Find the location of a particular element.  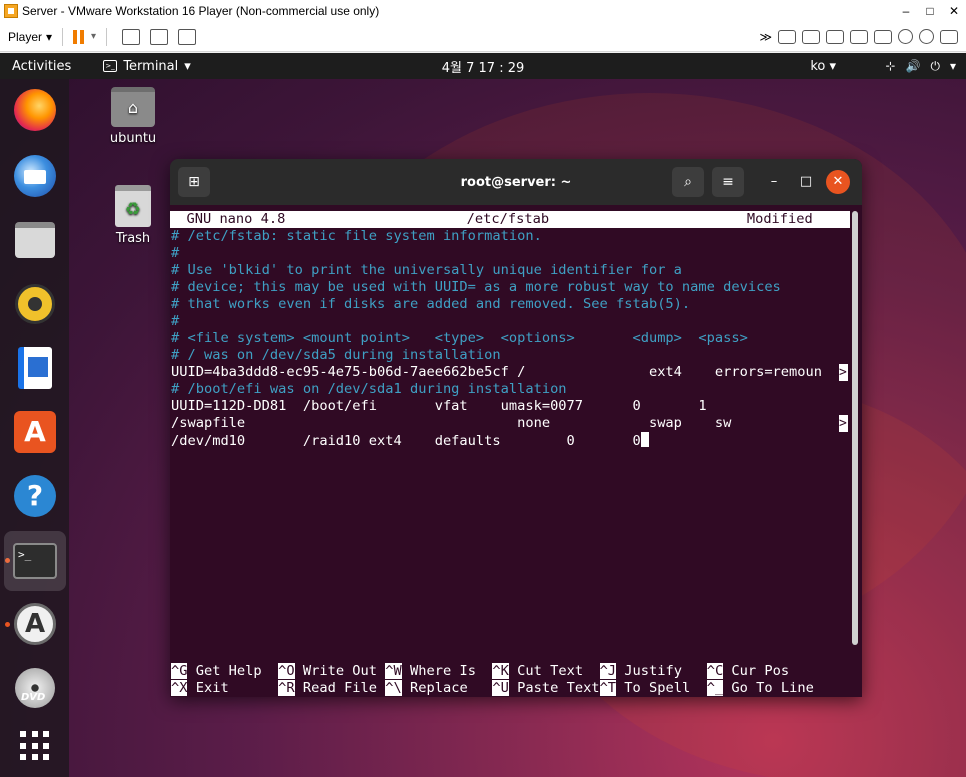

fstab-line: /swapfile none swap sw is located at coordinates (451, 423).